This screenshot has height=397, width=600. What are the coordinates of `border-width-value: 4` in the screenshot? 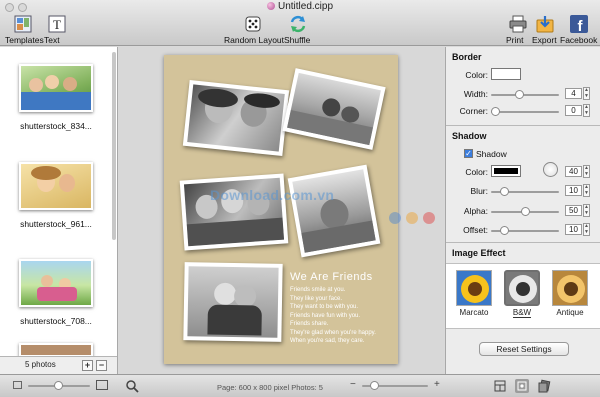 It's located at (573, 93).